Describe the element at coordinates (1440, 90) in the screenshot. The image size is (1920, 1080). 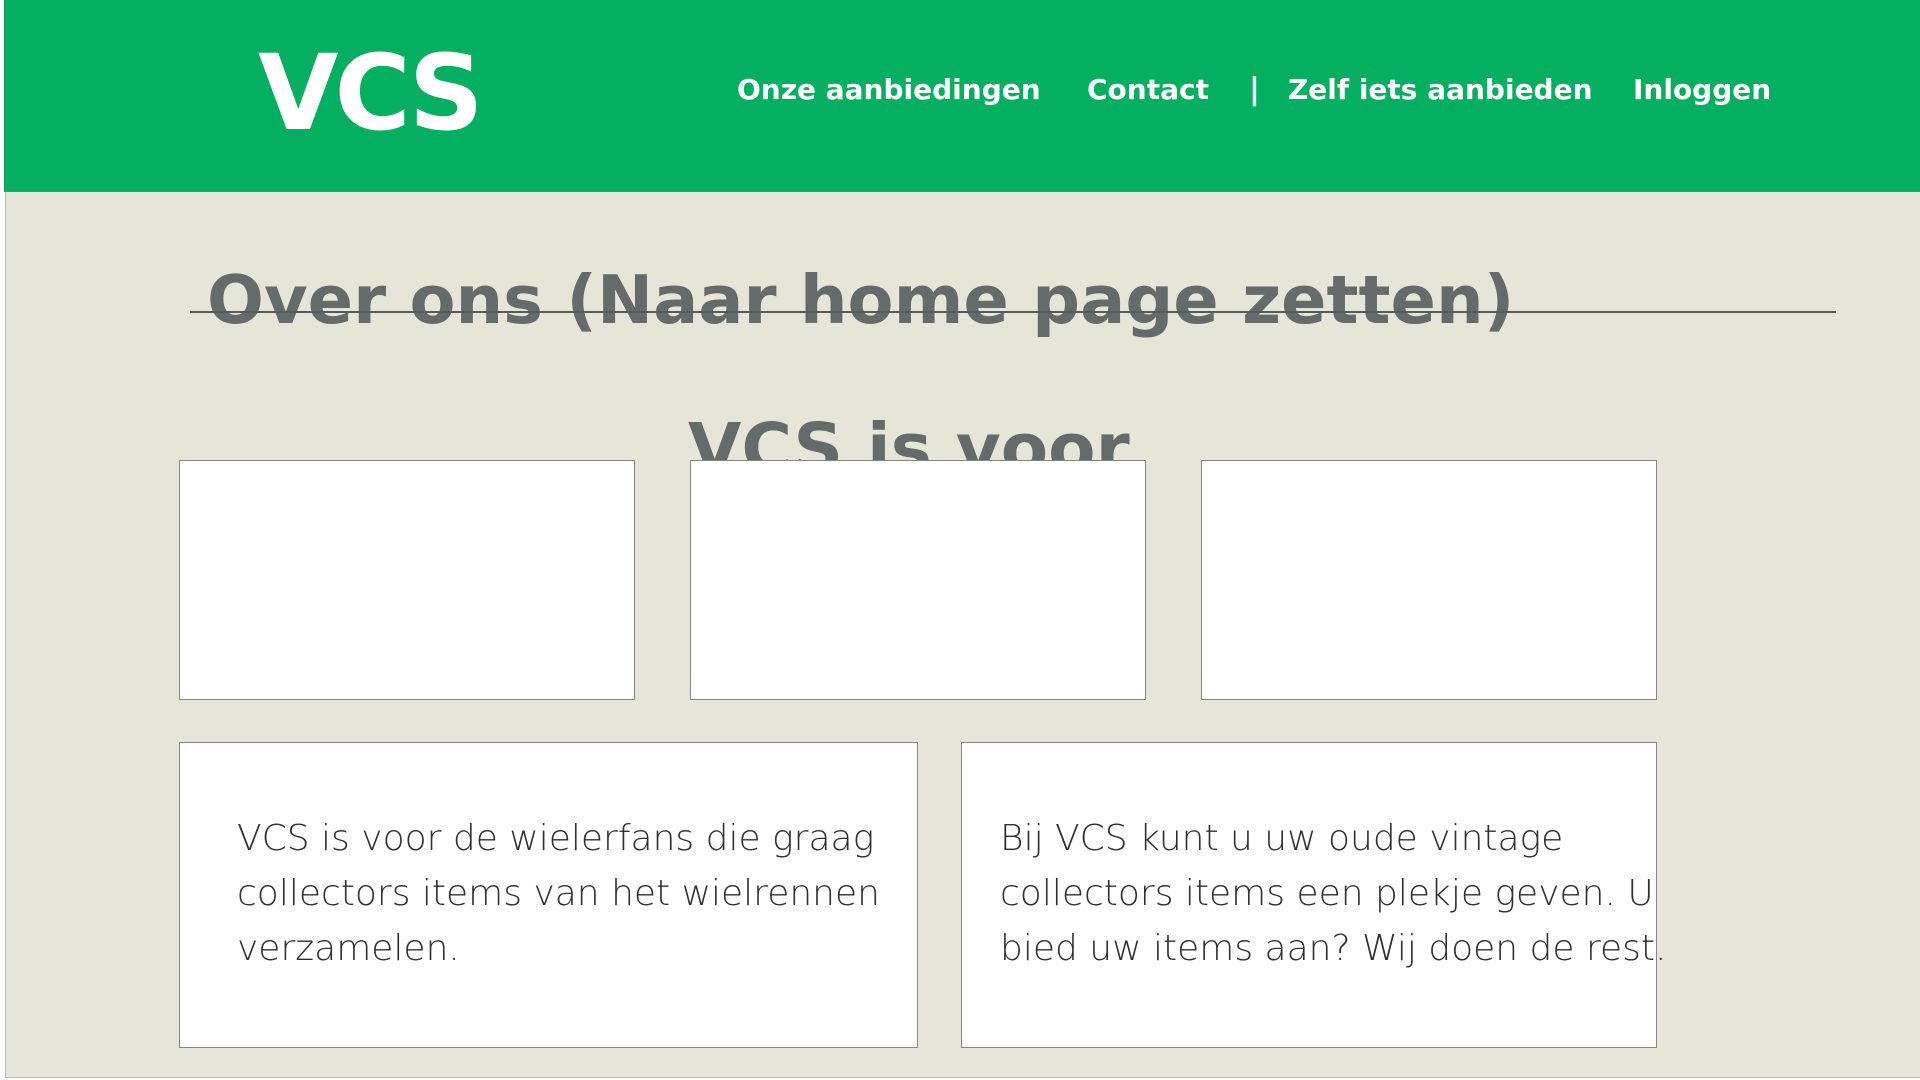
I see `nav-zelf-iets-aanbieden: Zelf iets aanbieden` at that location.